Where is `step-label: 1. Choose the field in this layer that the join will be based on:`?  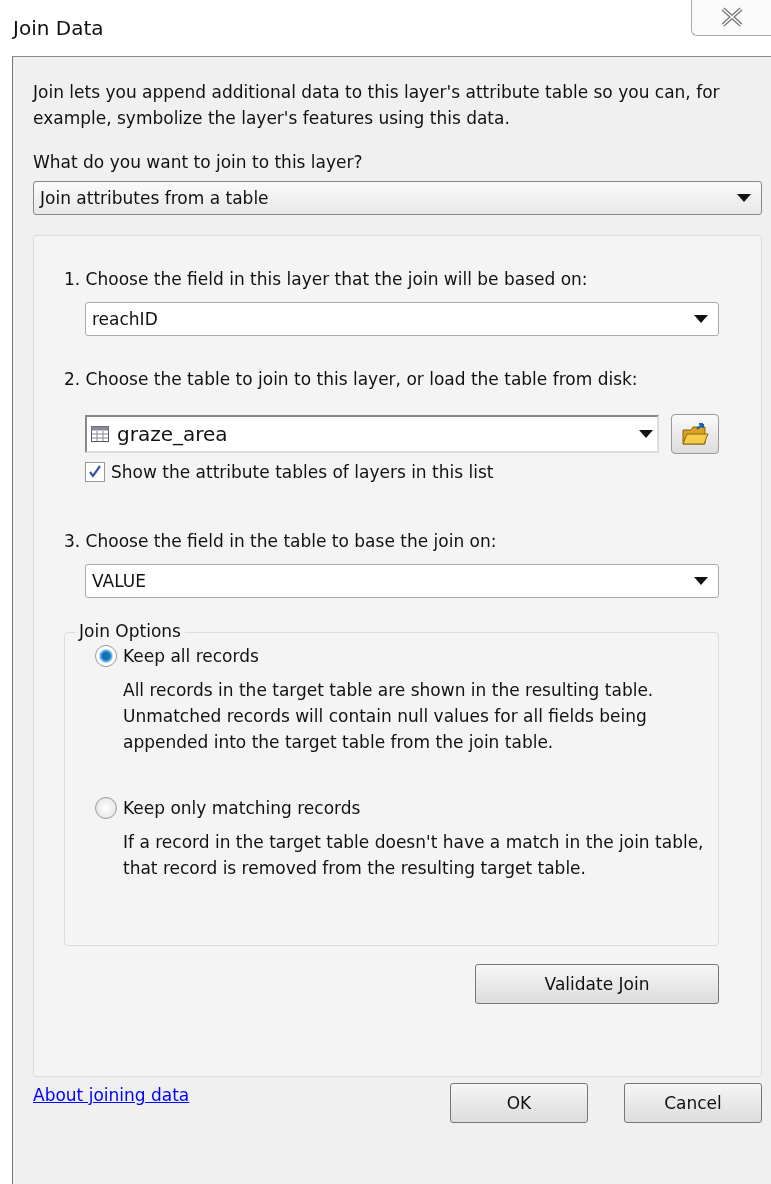 step-label: 1. Choose the field in this layer that the join will be based on: is located at coordinates (326, 279).